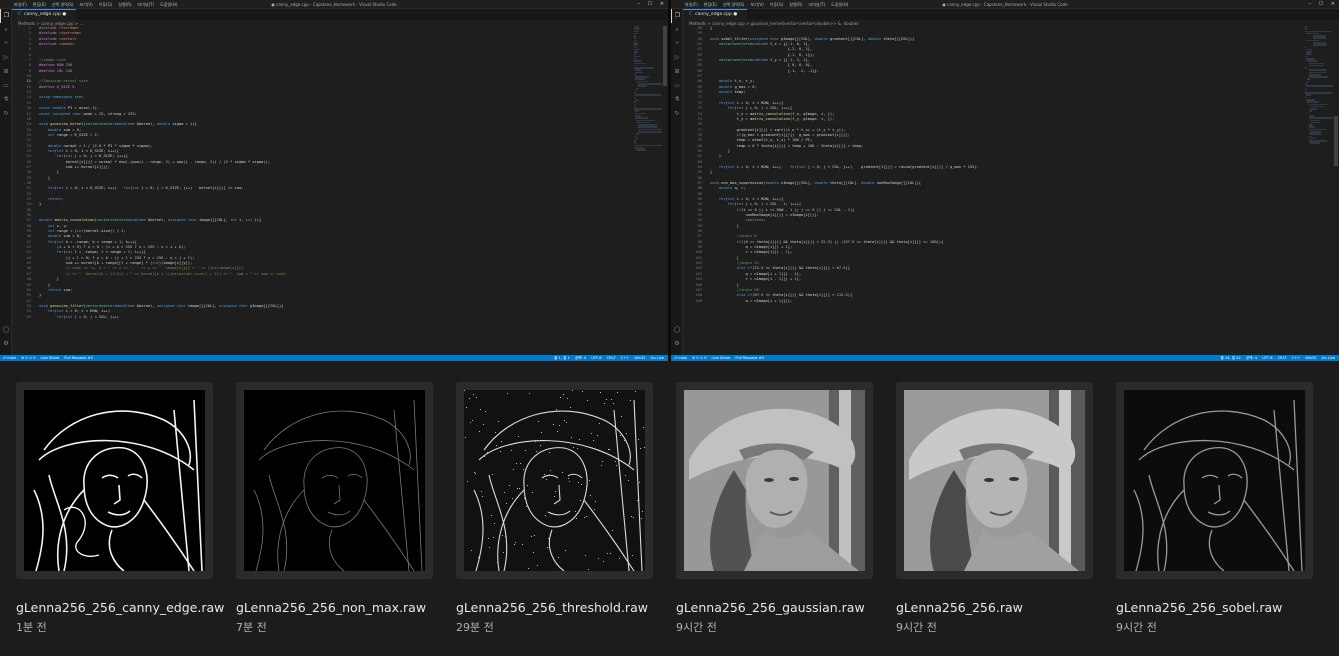 The width and height of the screenshot is (1339, 656). What do you see at coordinates (1336, 190) in the screenshot?
I see `editor-scrollbar` at bounding box center [1336, 190].